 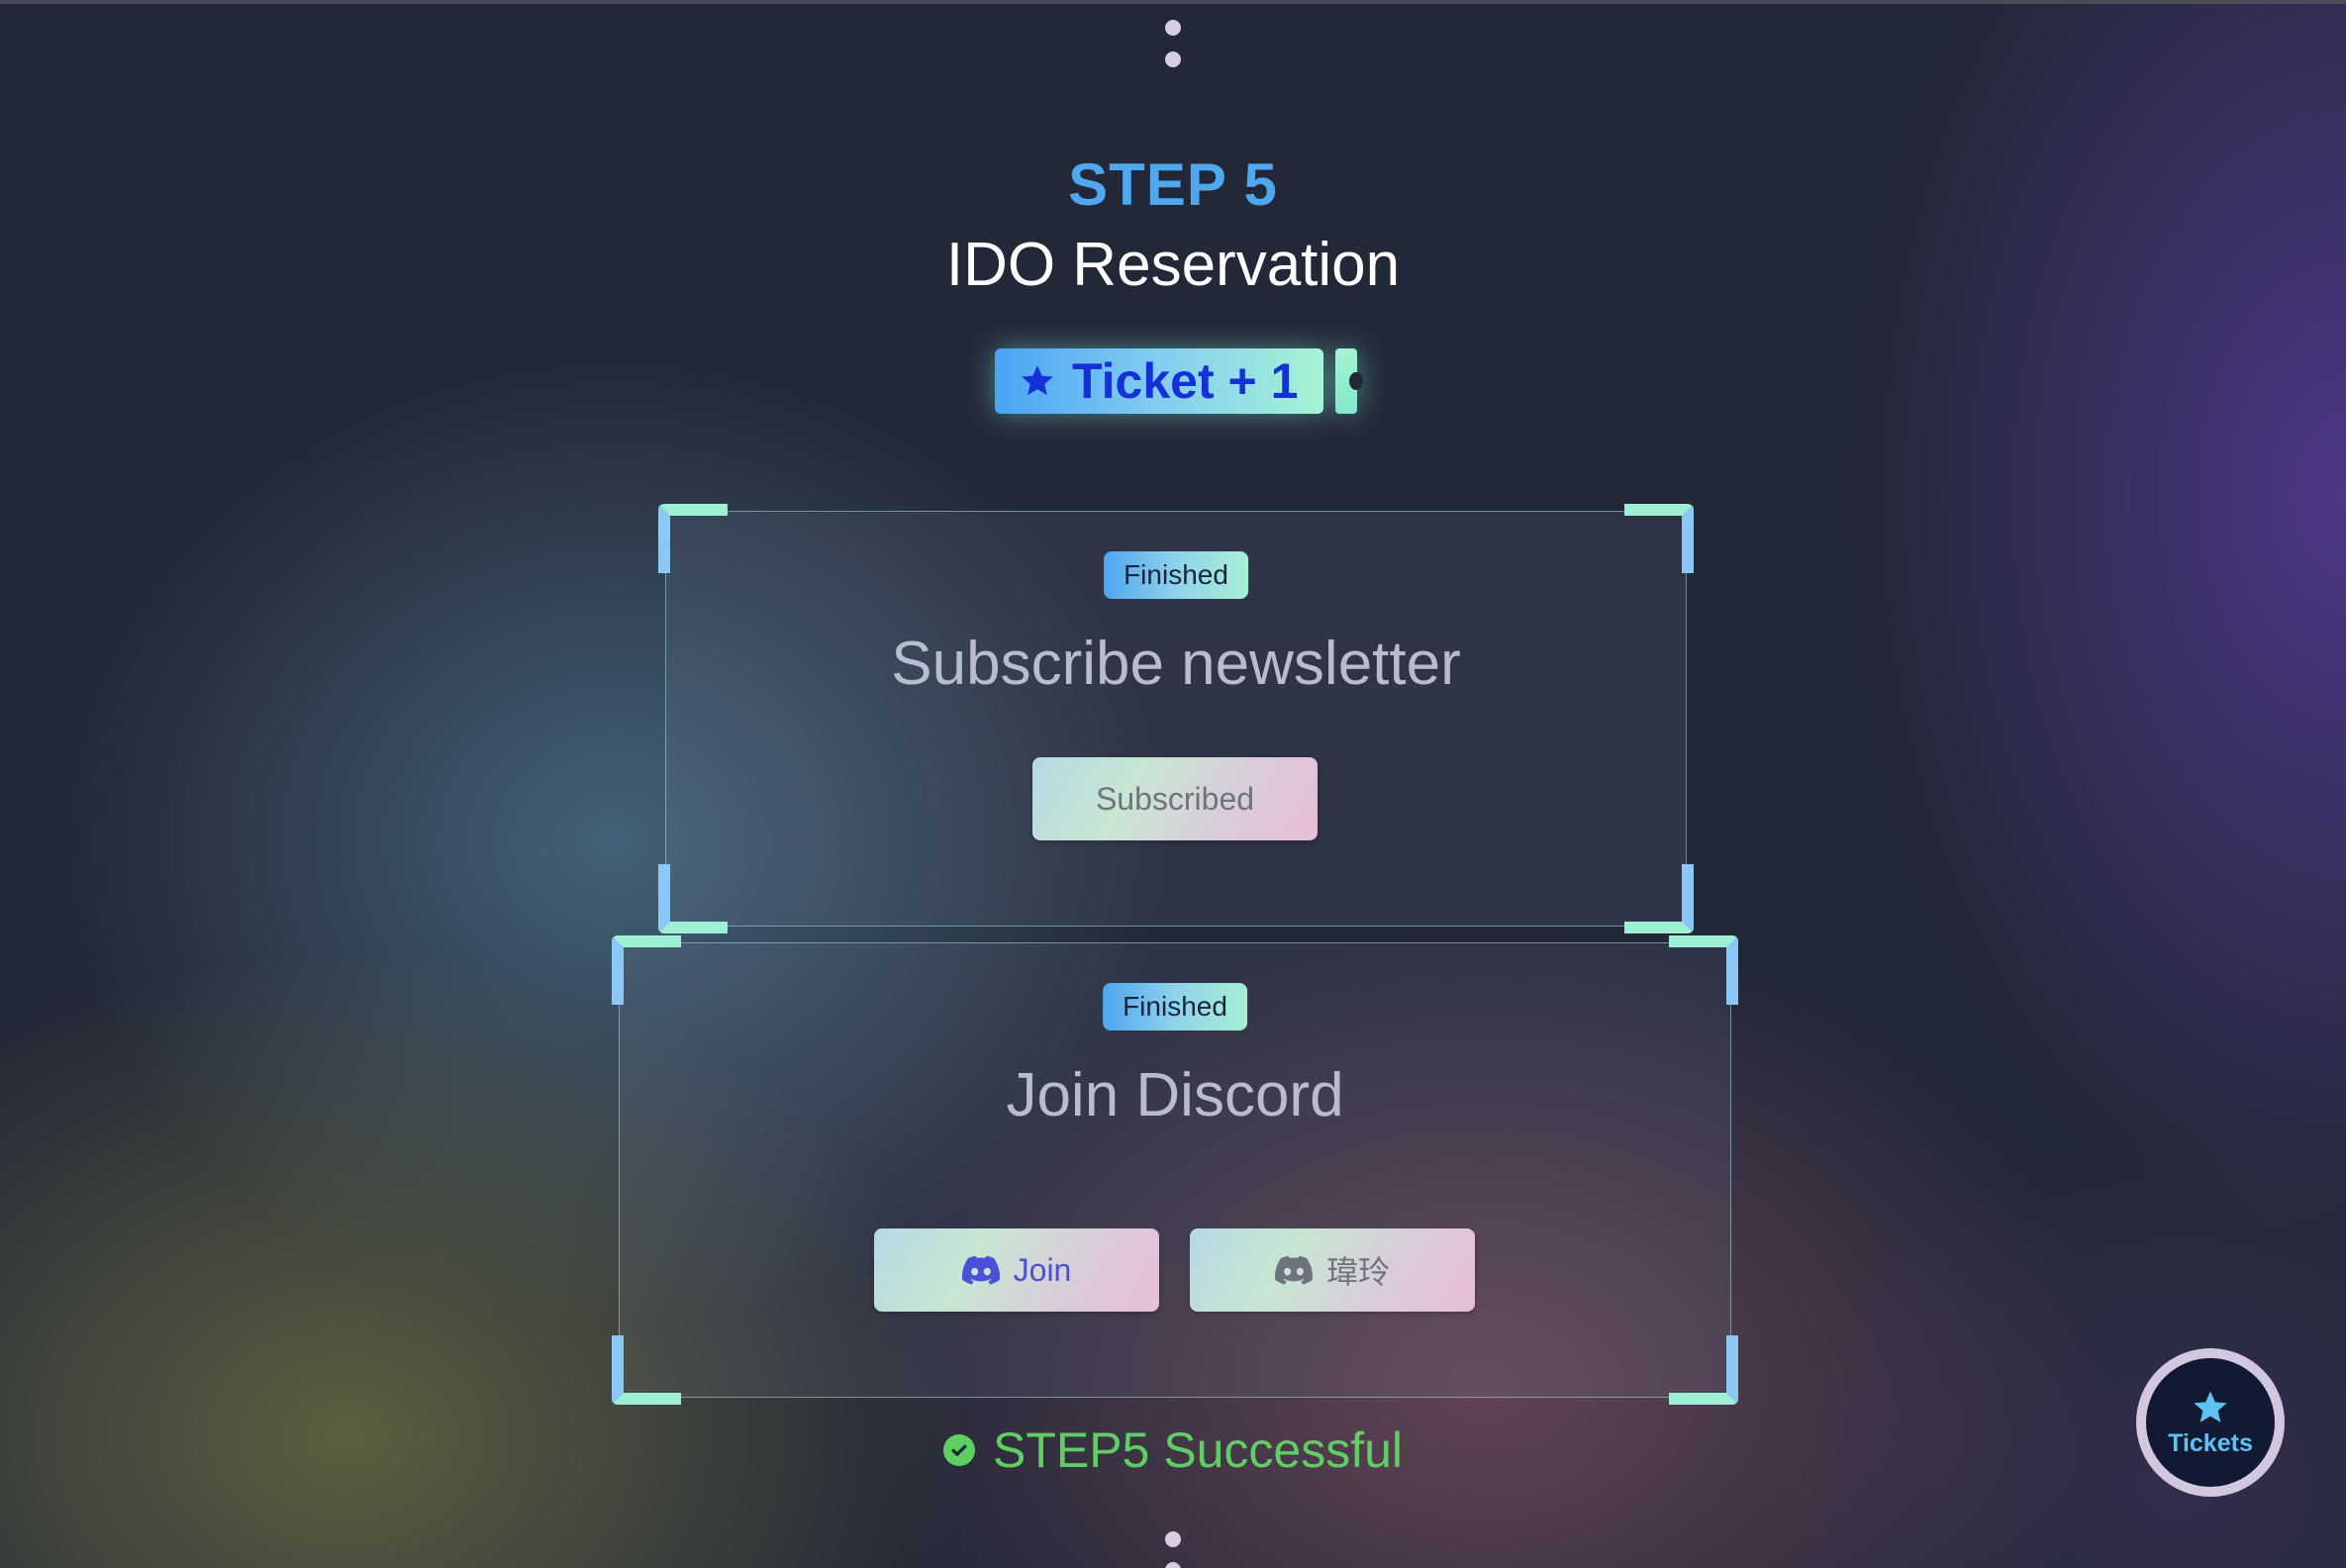 What do you see at coordinates (1173, 265) in the screenshot?
I see `step-title: IDO Reservation` at bounding box center [1173, 265].